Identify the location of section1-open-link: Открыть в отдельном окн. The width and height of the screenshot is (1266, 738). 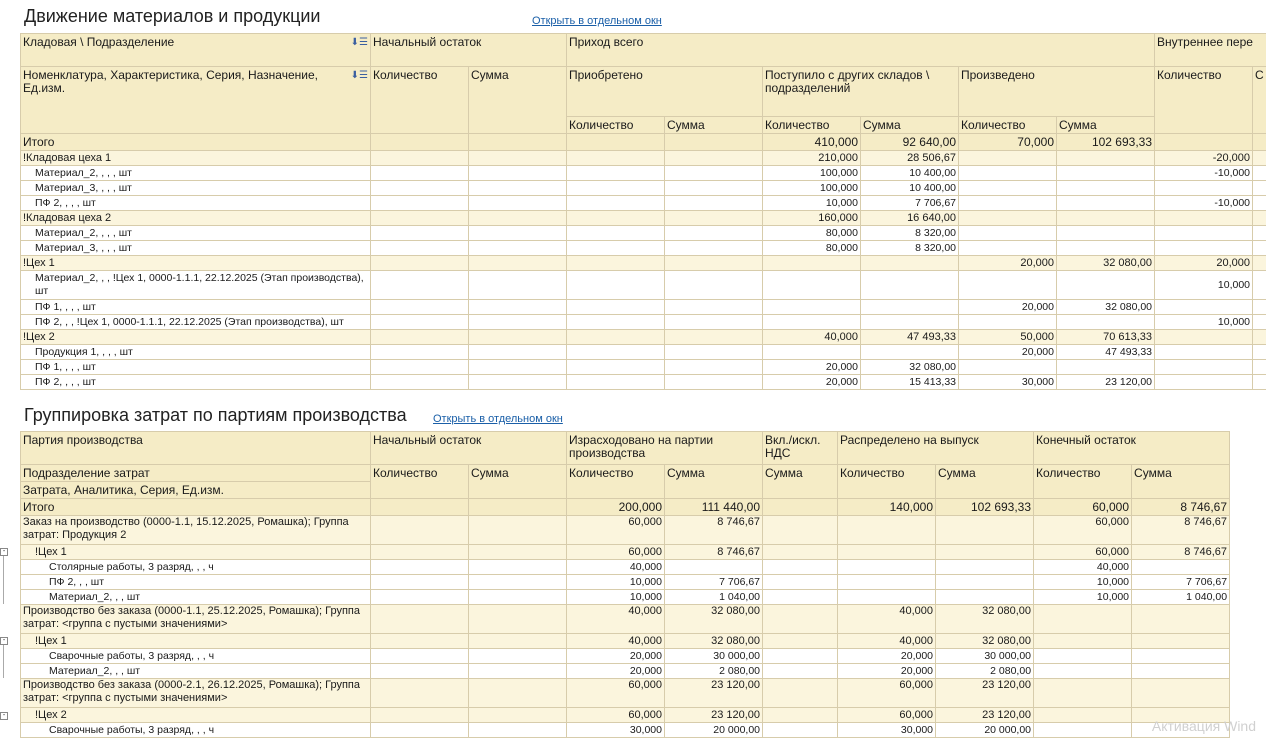
(597, 21).